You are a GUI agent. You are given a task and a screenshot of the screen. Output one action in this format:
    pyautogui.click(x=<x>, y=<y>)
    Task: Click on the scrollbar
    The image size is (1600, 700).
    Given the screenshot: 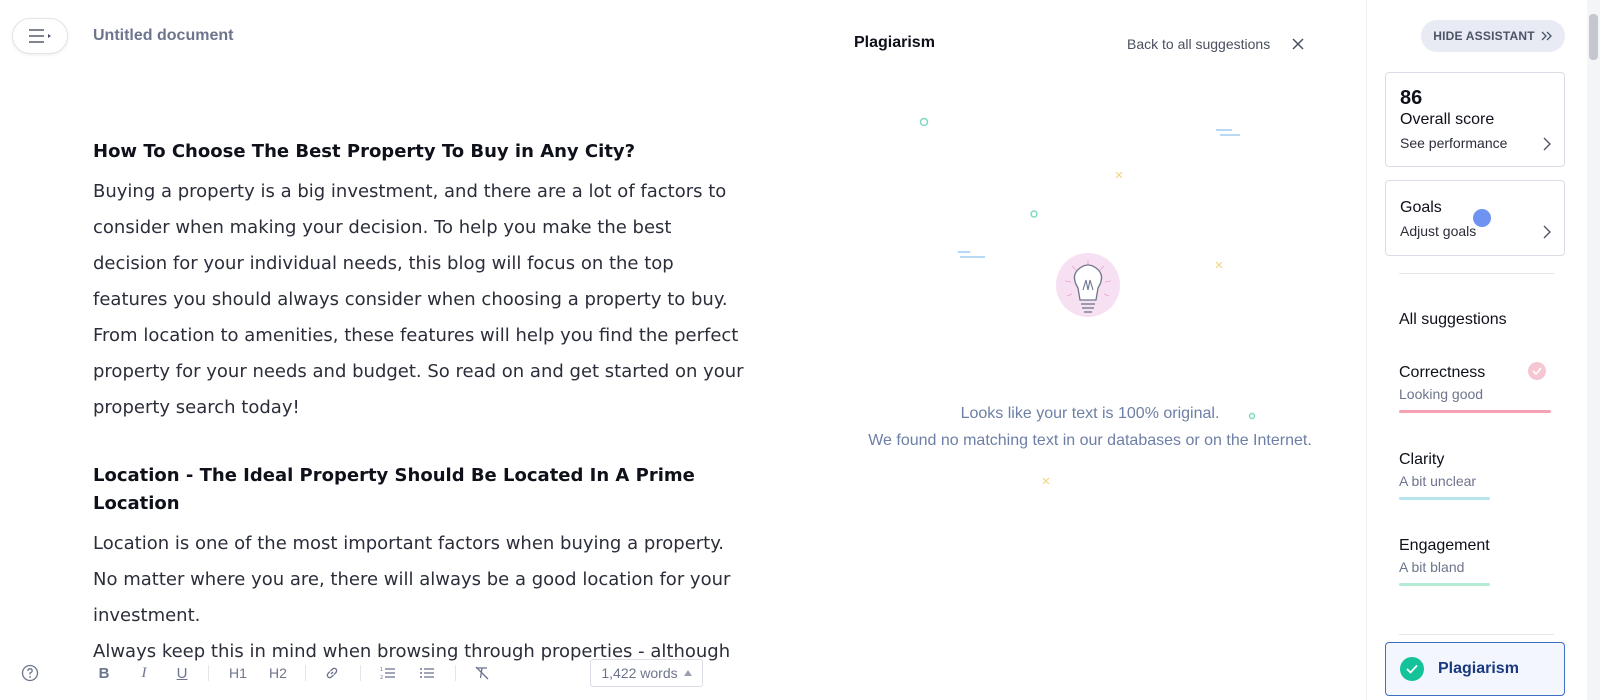 What is the action you would take?
    pyautogui.click(x=1593, y=350)
    